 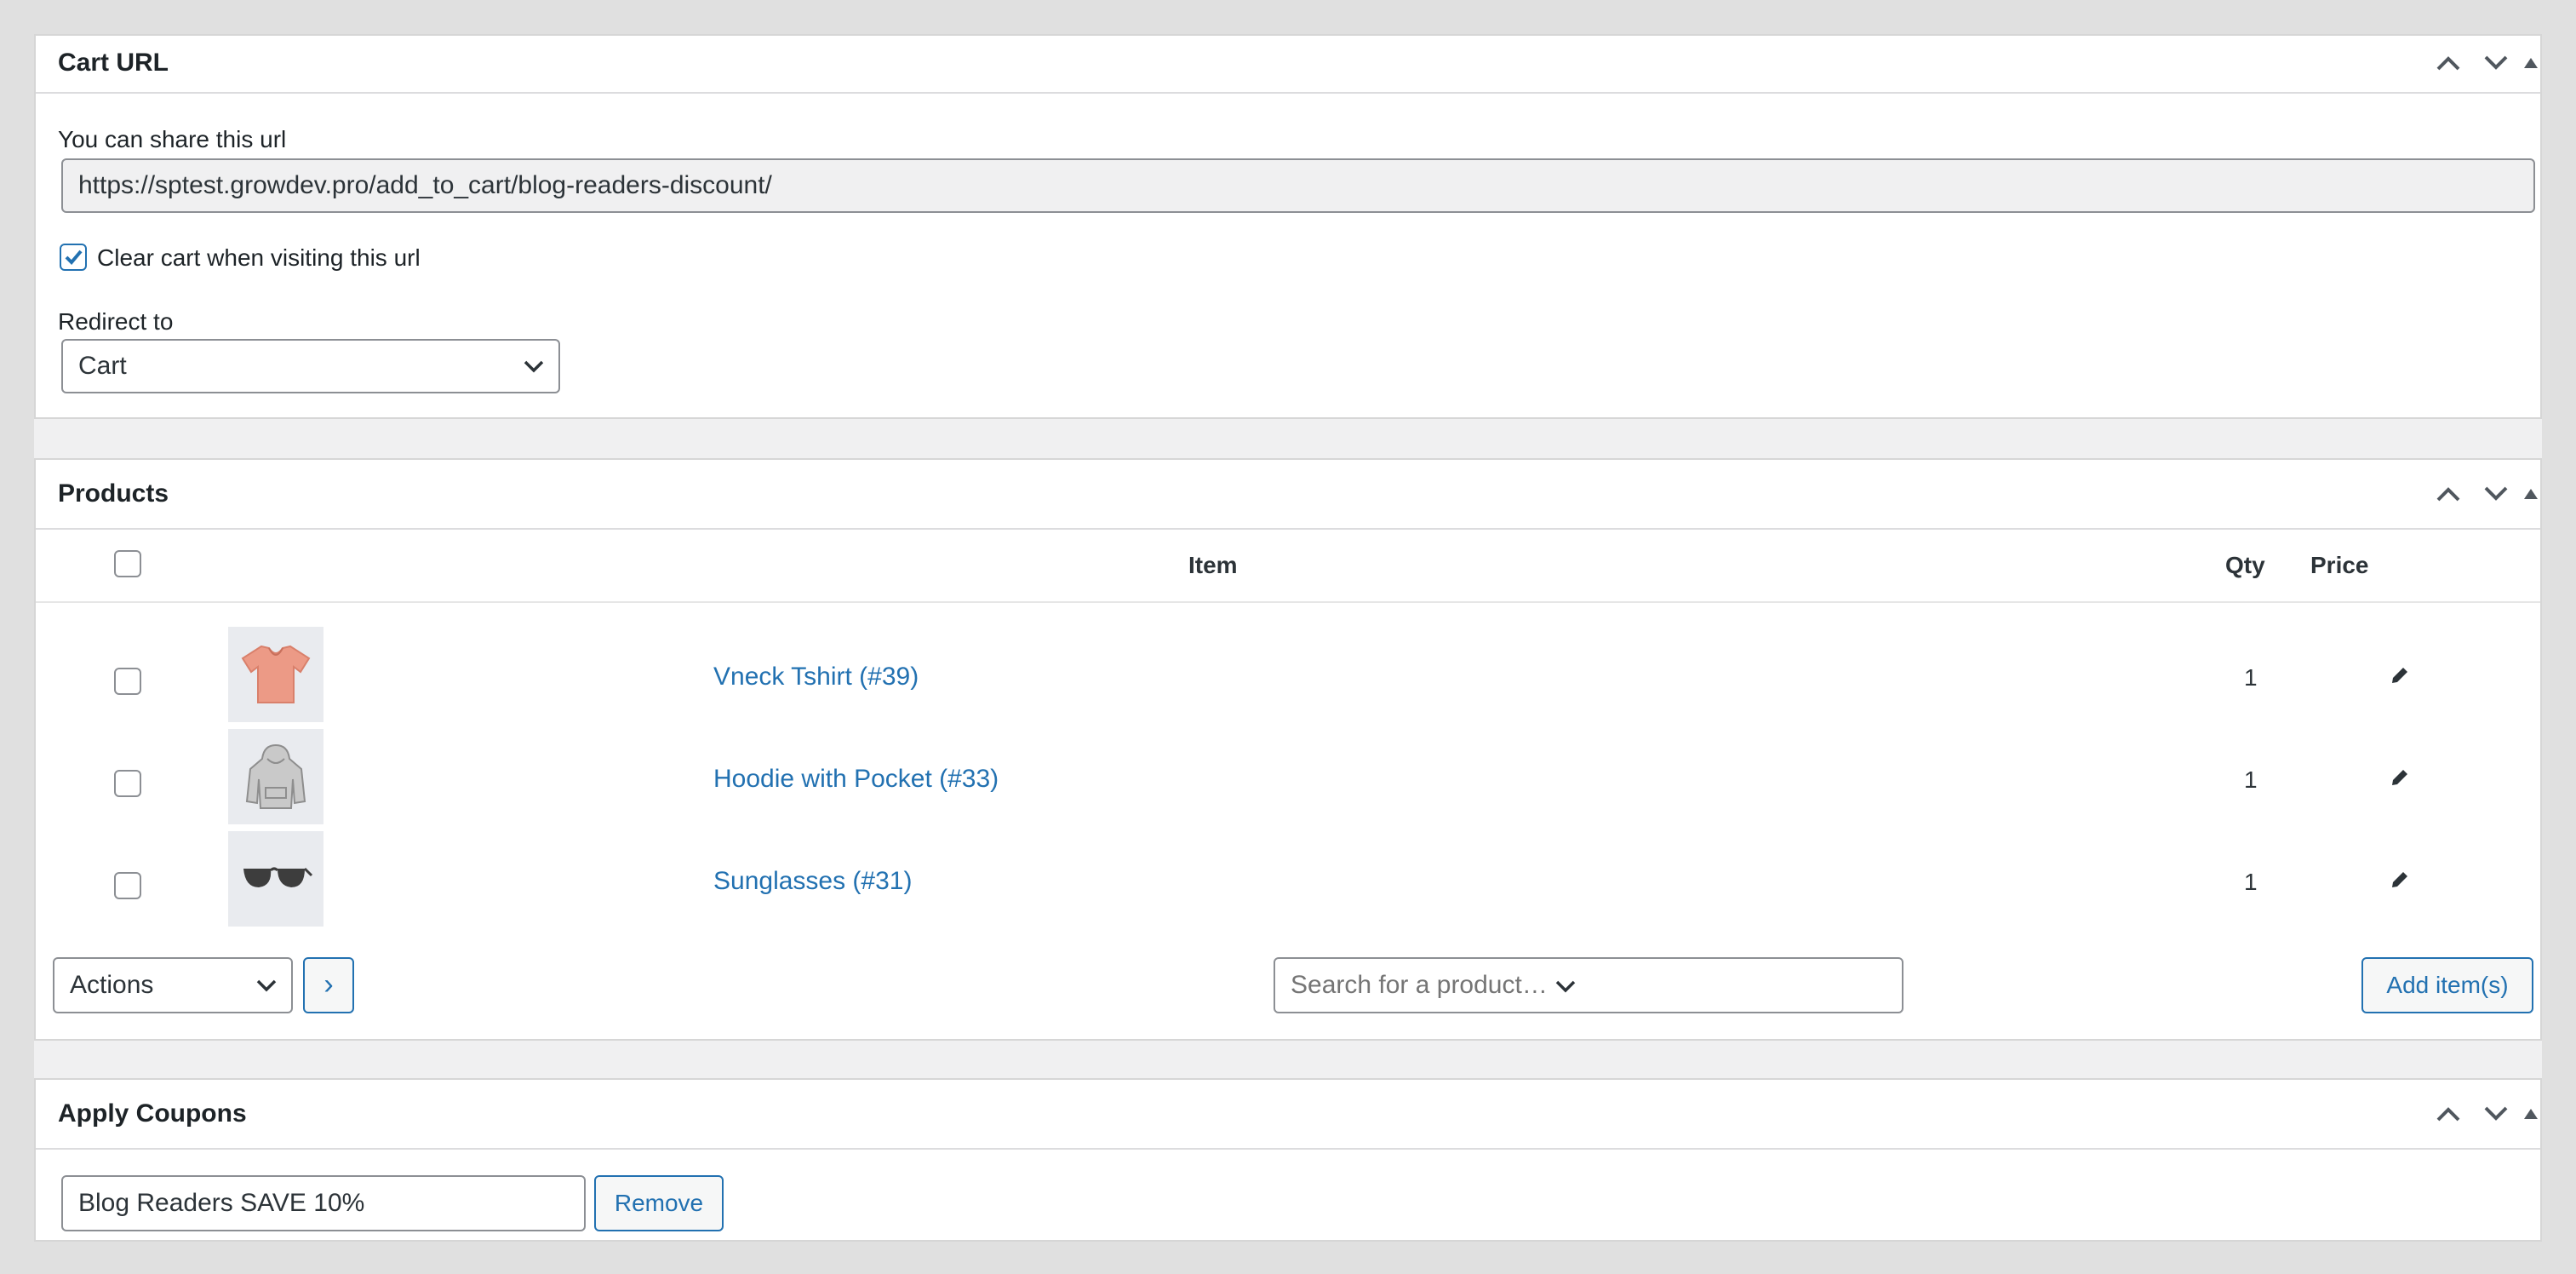 I want to click on checkmark-icon, so click(x=74, y=257).